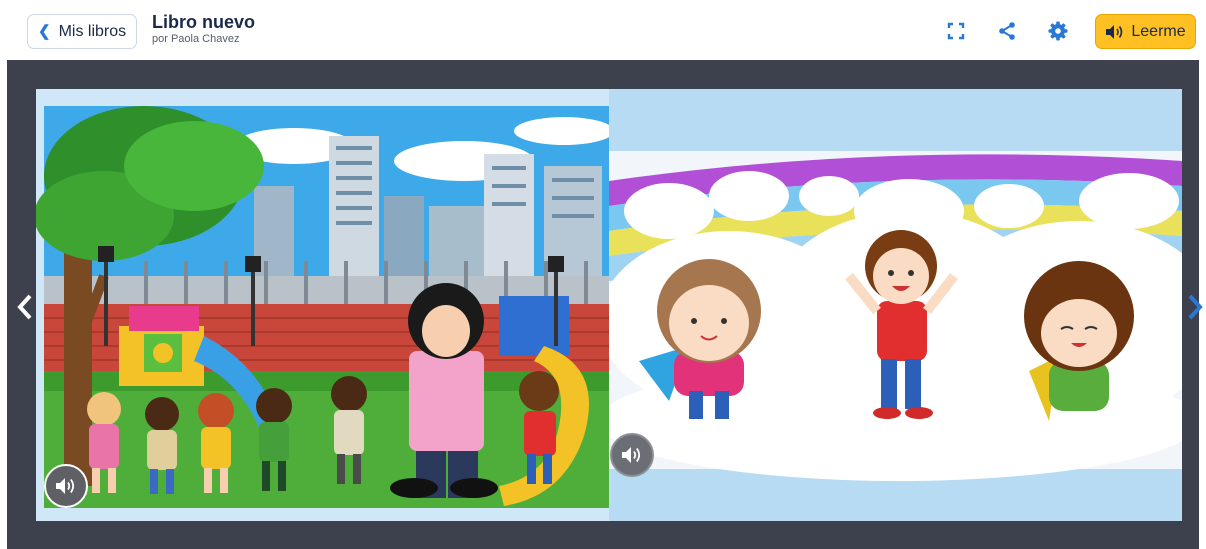  I want to click on chevron-left-icon, so click(24, 307).